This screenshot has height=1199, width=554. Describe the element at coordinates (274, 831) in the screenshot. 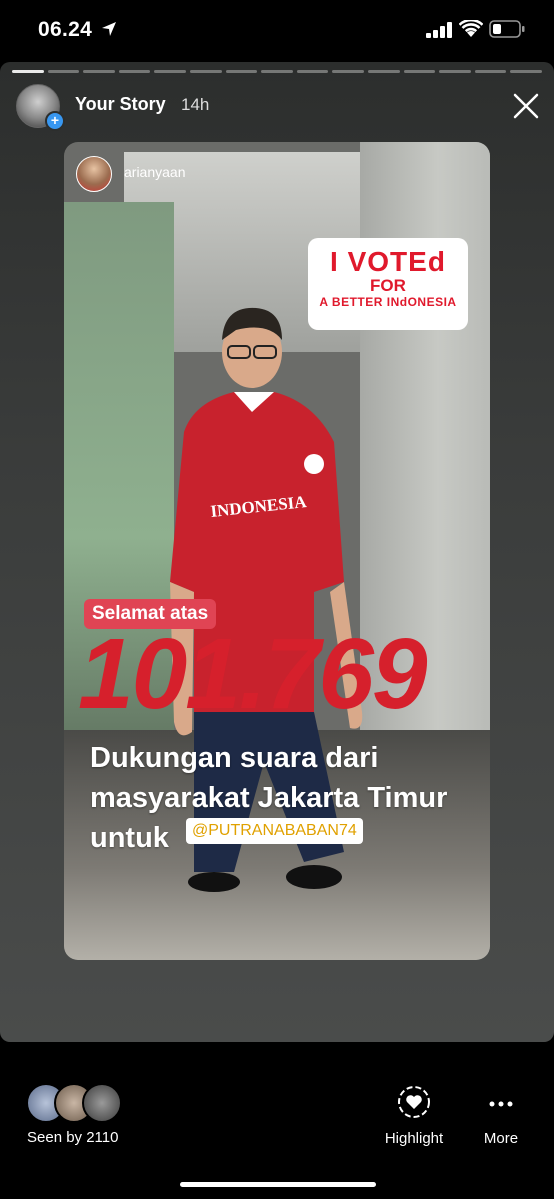

I see `mention-sticker: @PUTRANABABAN74` at that location.